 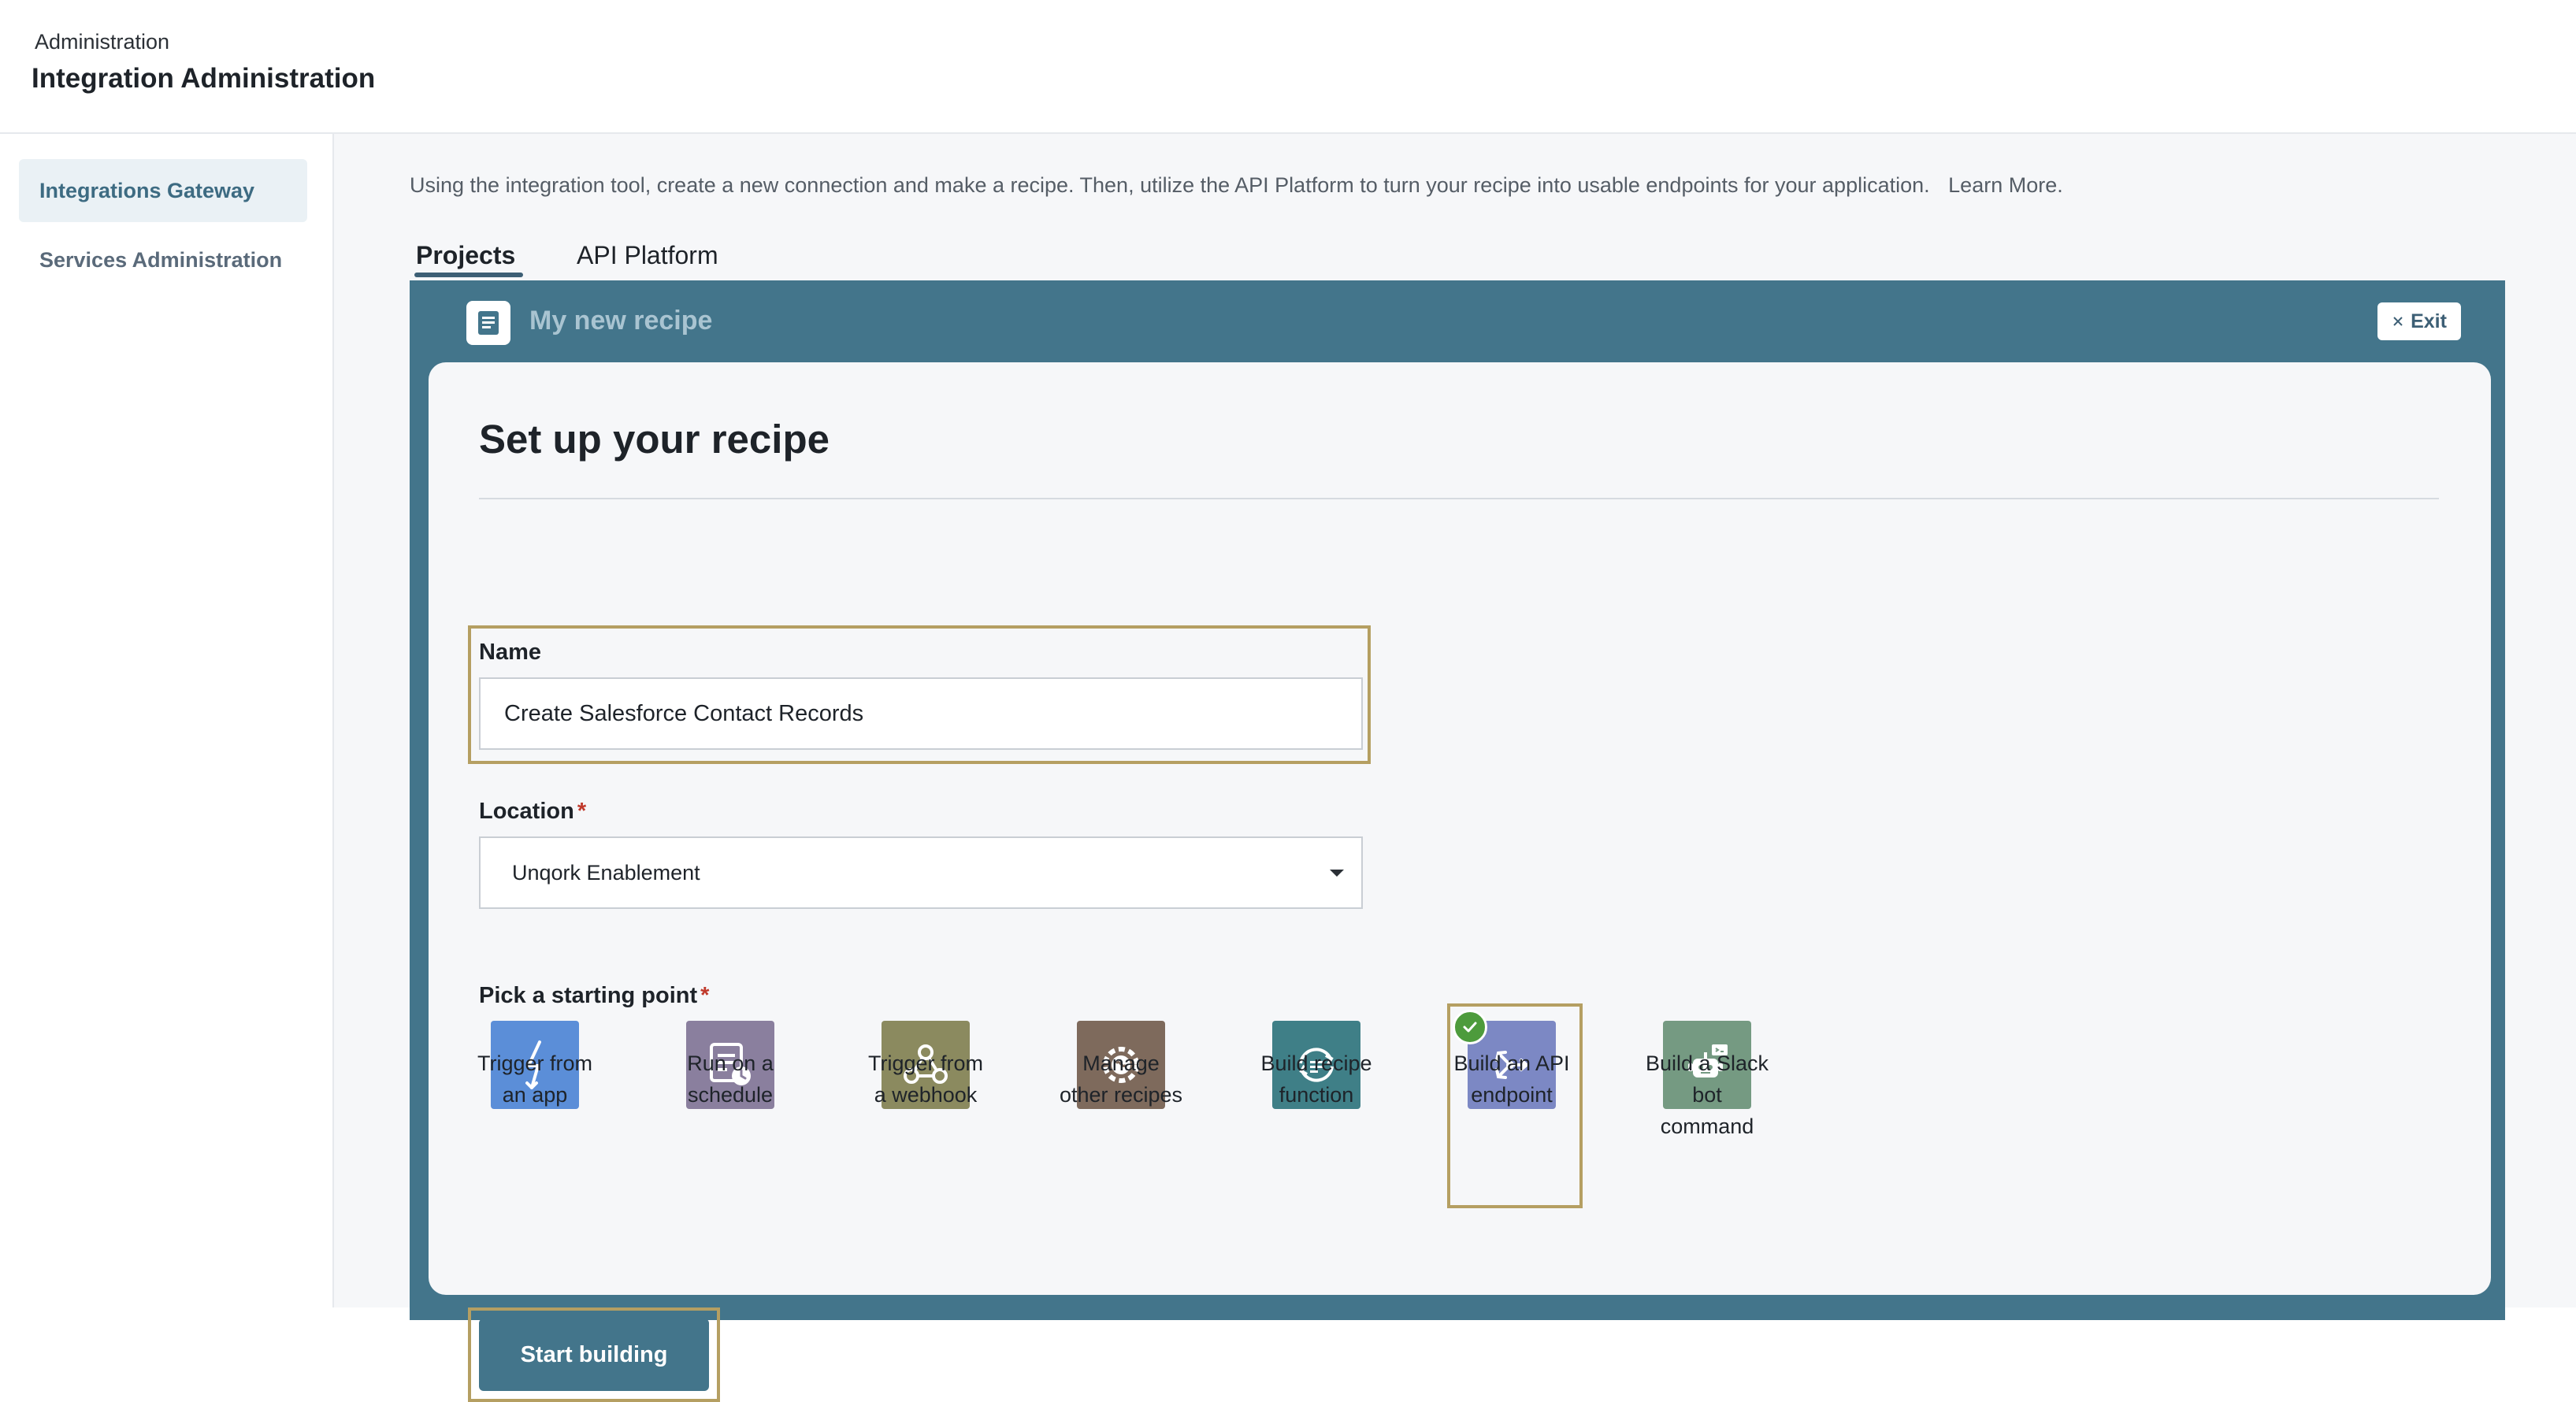 I want to click on label-line: other recipes, so click(x=1121, y=1095).